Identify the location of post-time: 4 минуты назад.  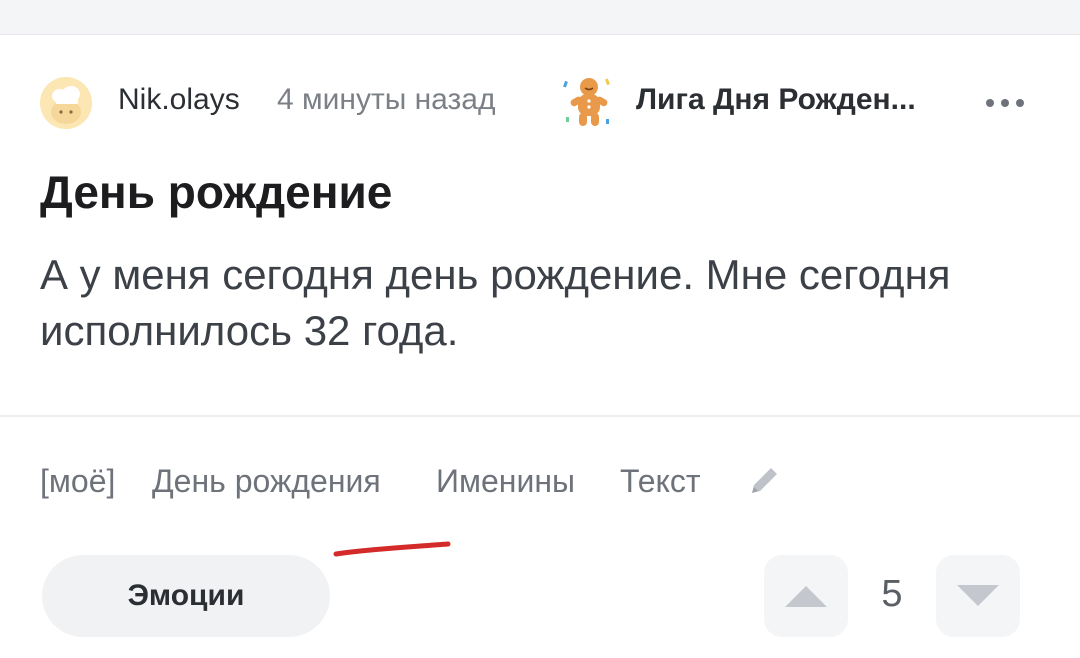
(386, 99).